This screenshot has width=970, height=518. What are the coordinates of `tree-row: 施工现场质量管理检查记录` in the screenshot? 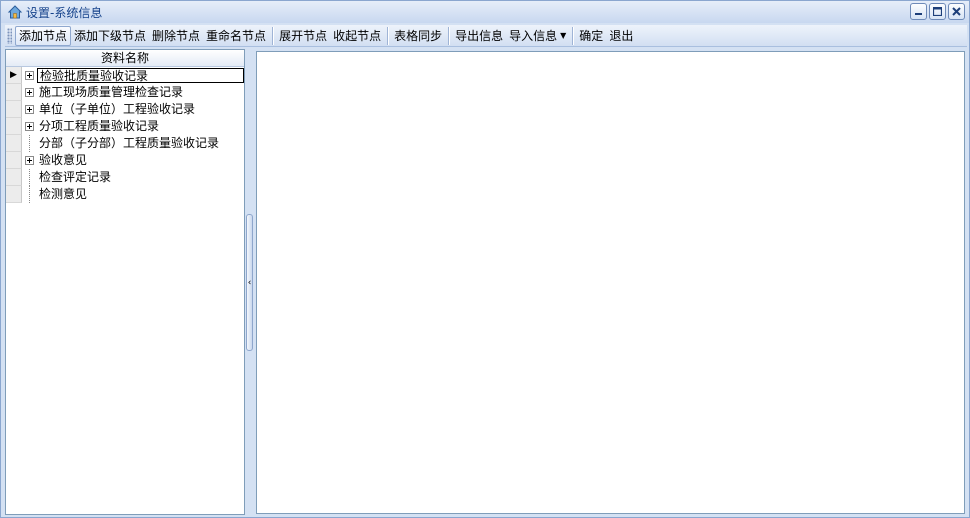 It's located at (125, 92).